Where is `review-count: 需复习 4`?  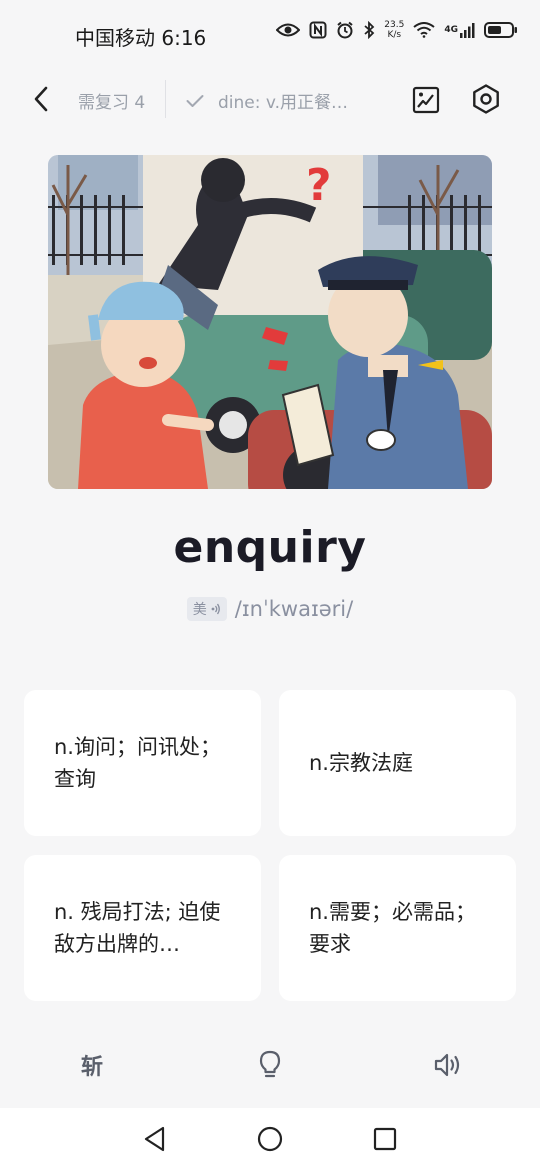 review-count: 需复习 4 is located at coordinates (111, 100).